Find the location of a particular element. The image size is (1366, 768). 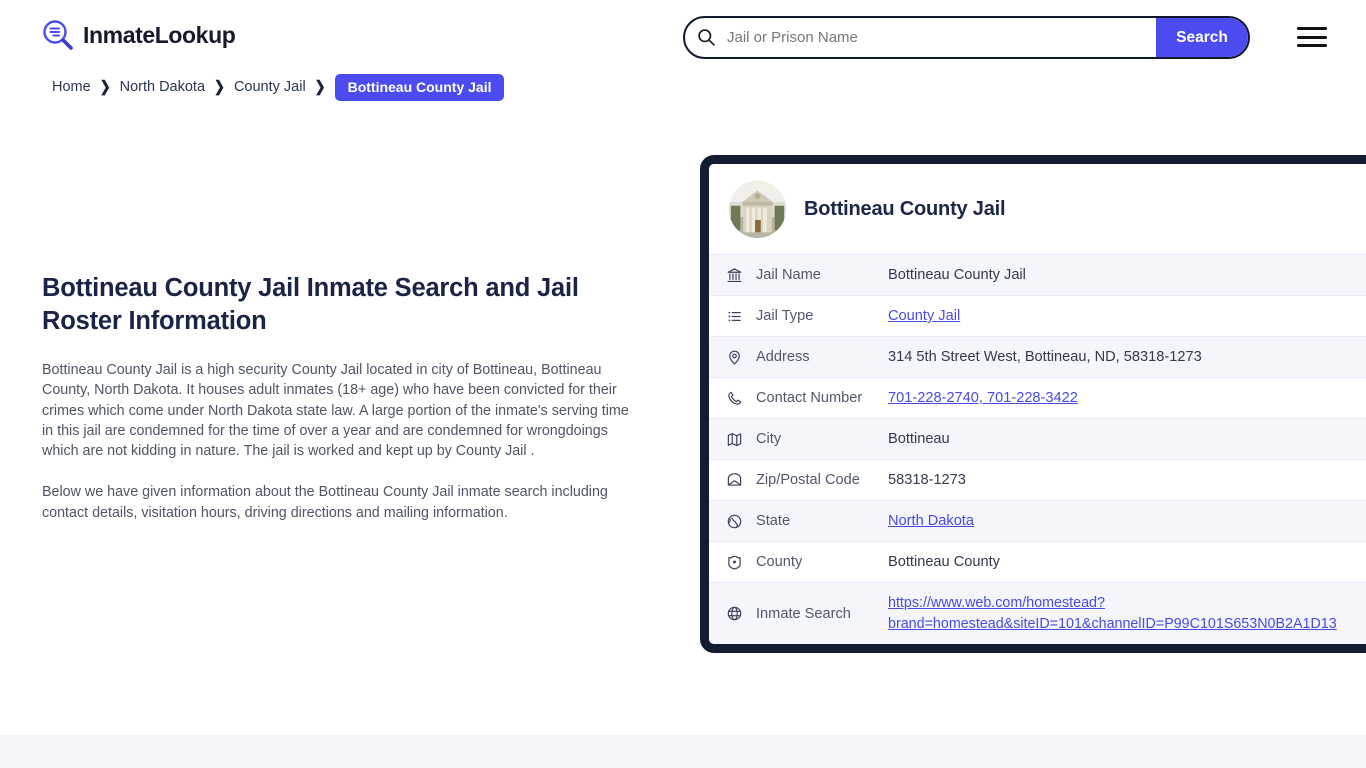

row-value: Bottineau County is located at coordinates (944, 562).